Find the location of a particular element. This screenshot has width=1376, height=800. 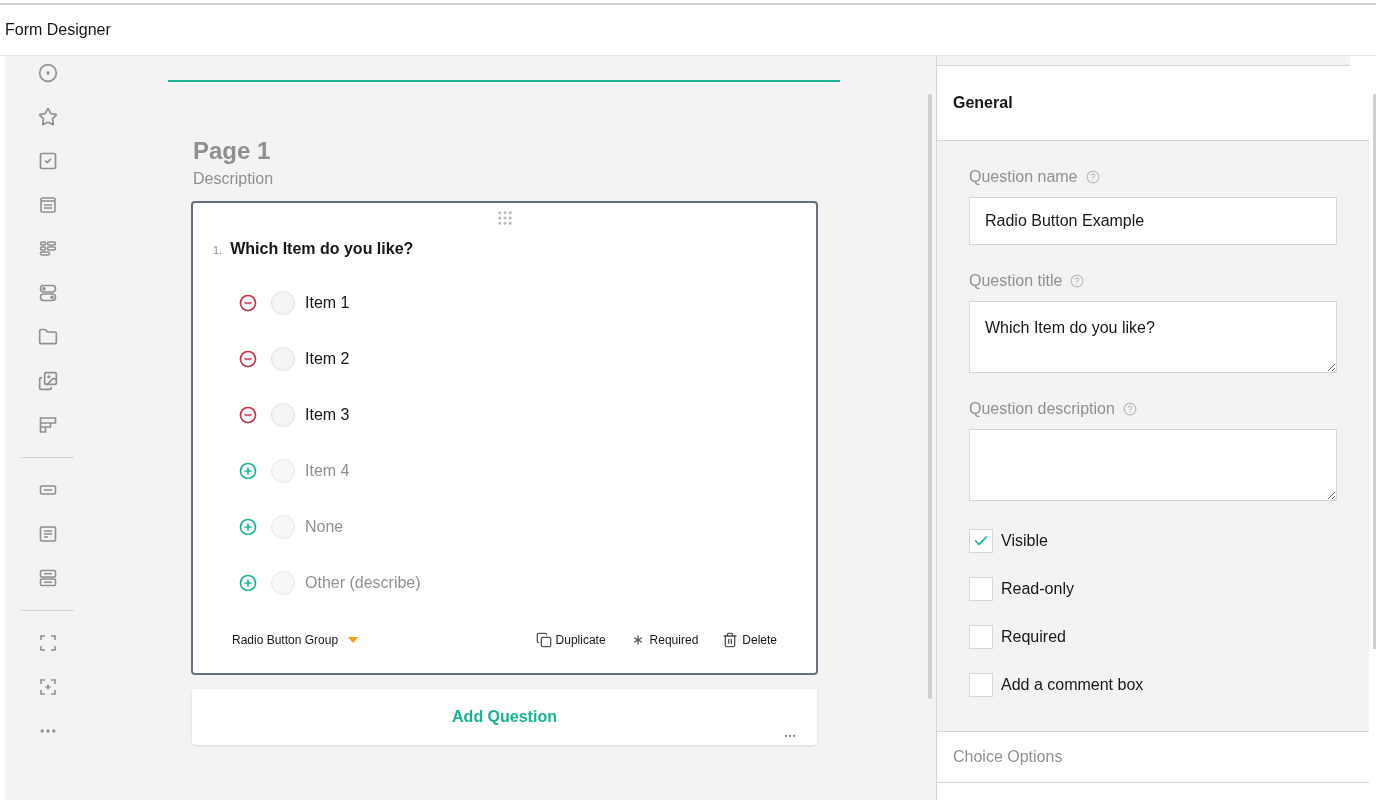

card-action: Duplicate is located at coordinates (570, 640).